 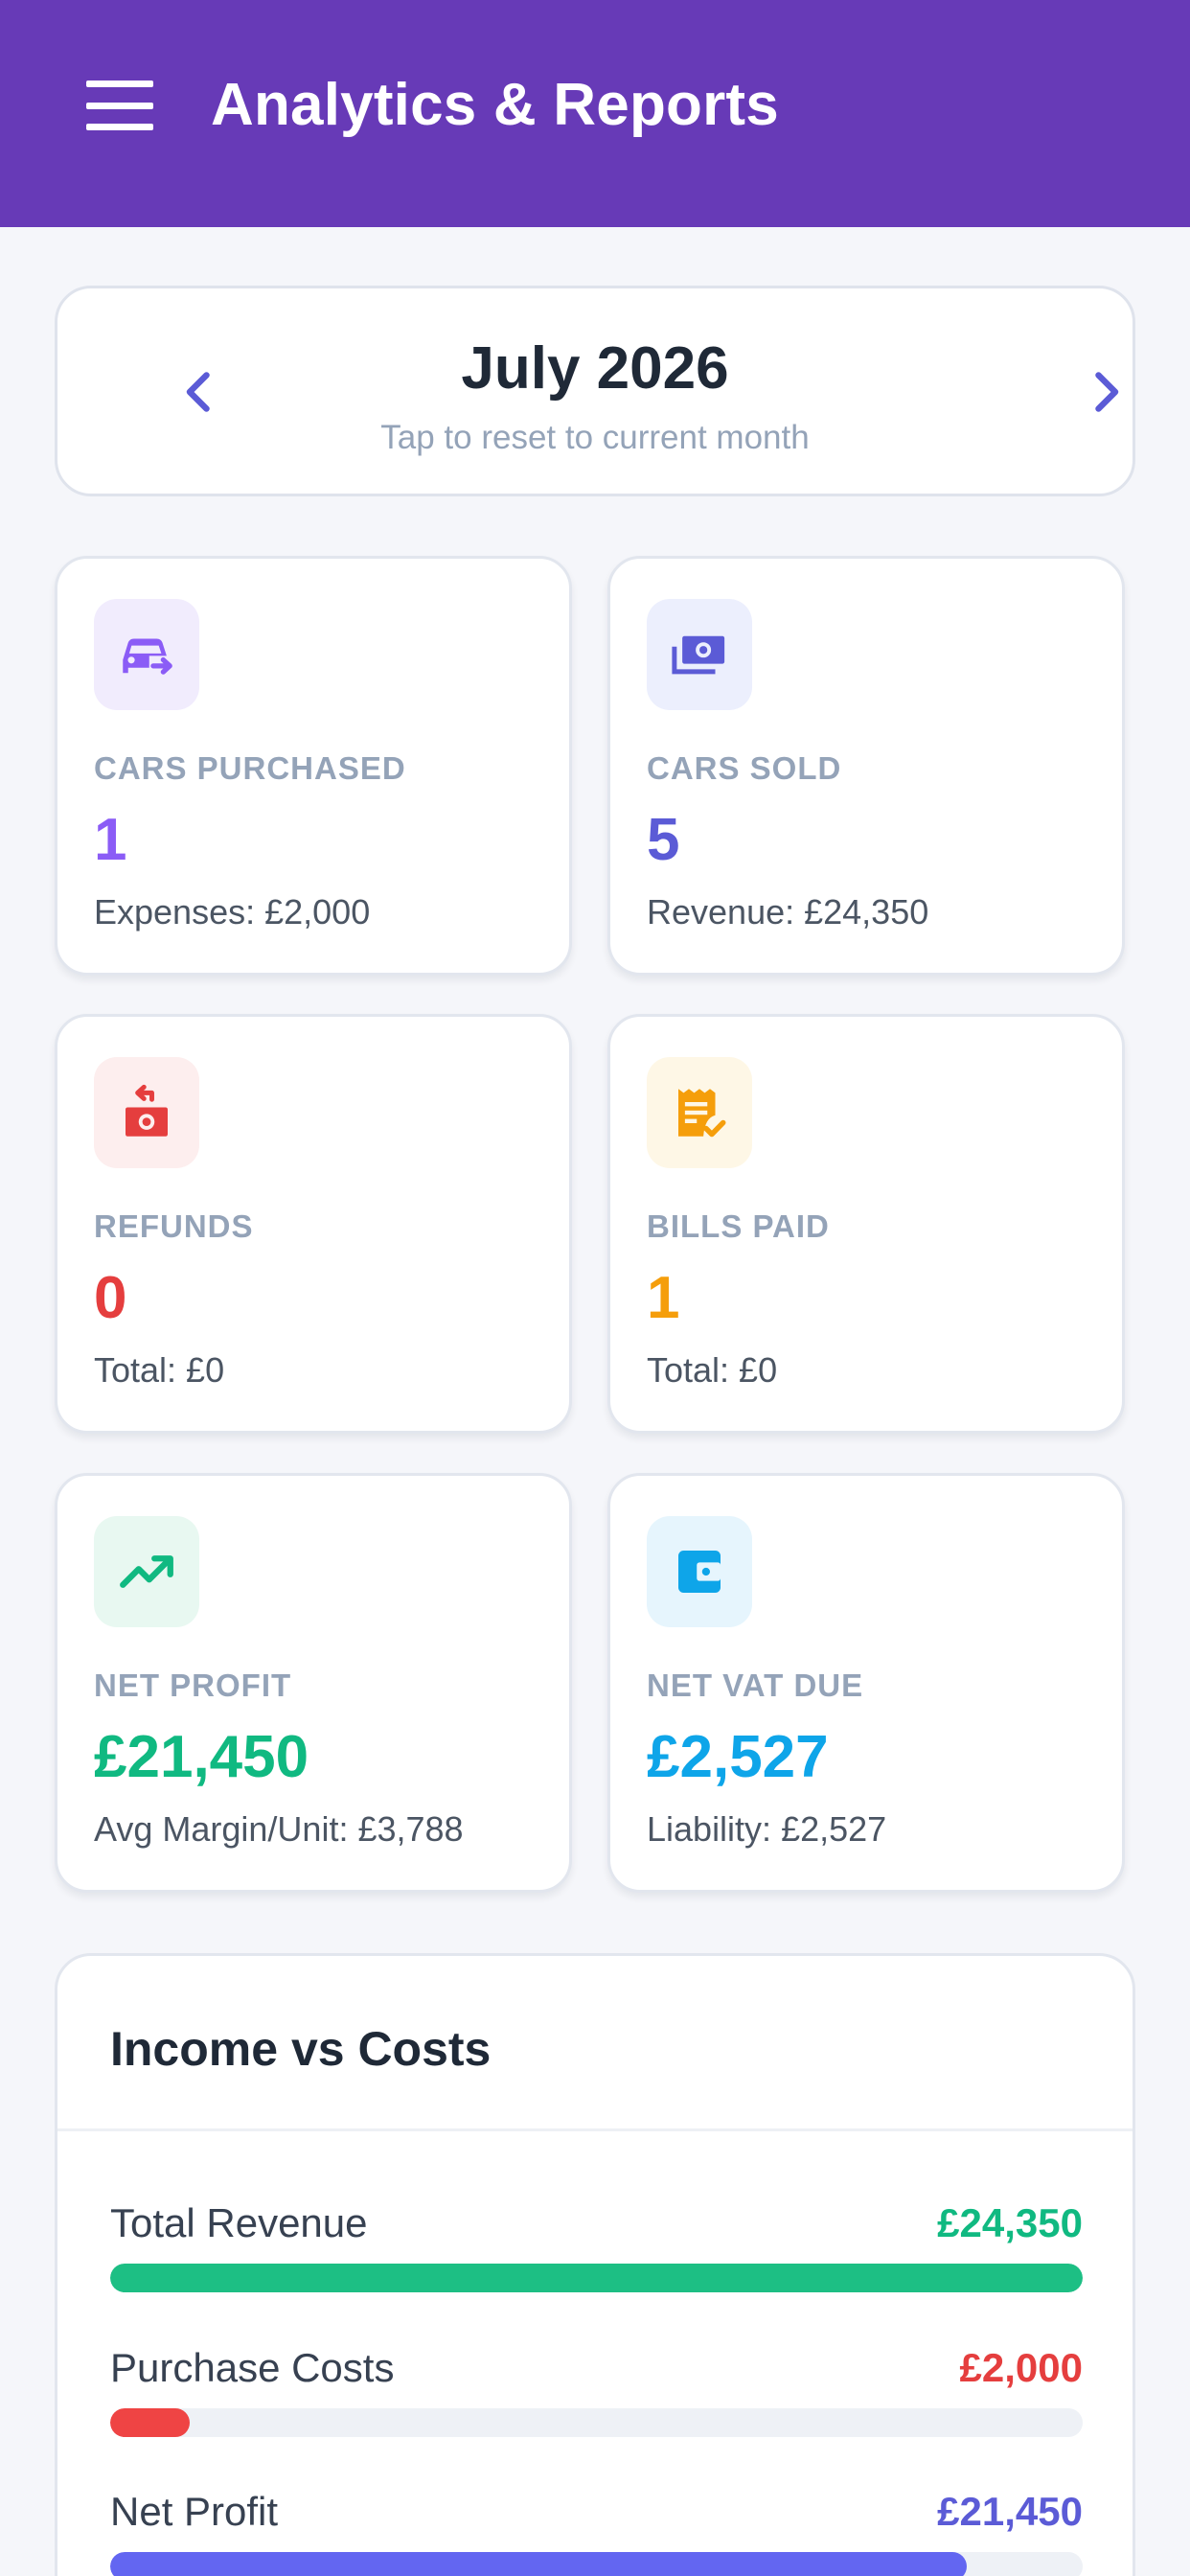 I want to click on row-amount: £24,350, so click(x=1010, y=2222).